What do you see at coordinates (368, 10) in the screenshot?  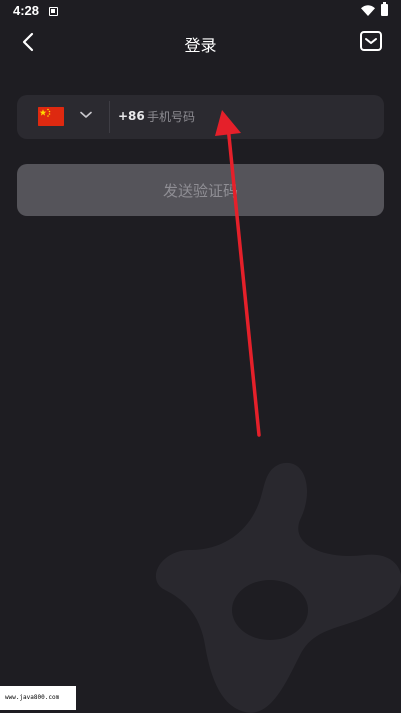 I see `wifi-icon` at bounding box center [368, 10].